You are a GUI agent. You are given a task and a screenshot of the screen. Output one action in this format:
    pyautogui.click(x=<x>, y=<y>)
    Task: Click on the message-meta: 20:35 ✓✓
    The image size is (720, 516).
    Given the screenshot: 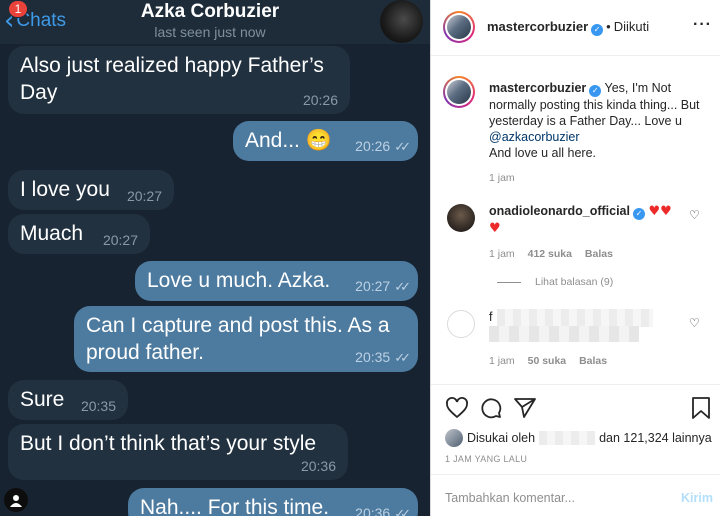 What is the action you would take?
    pyautogui.click(x=383, y=357)
    